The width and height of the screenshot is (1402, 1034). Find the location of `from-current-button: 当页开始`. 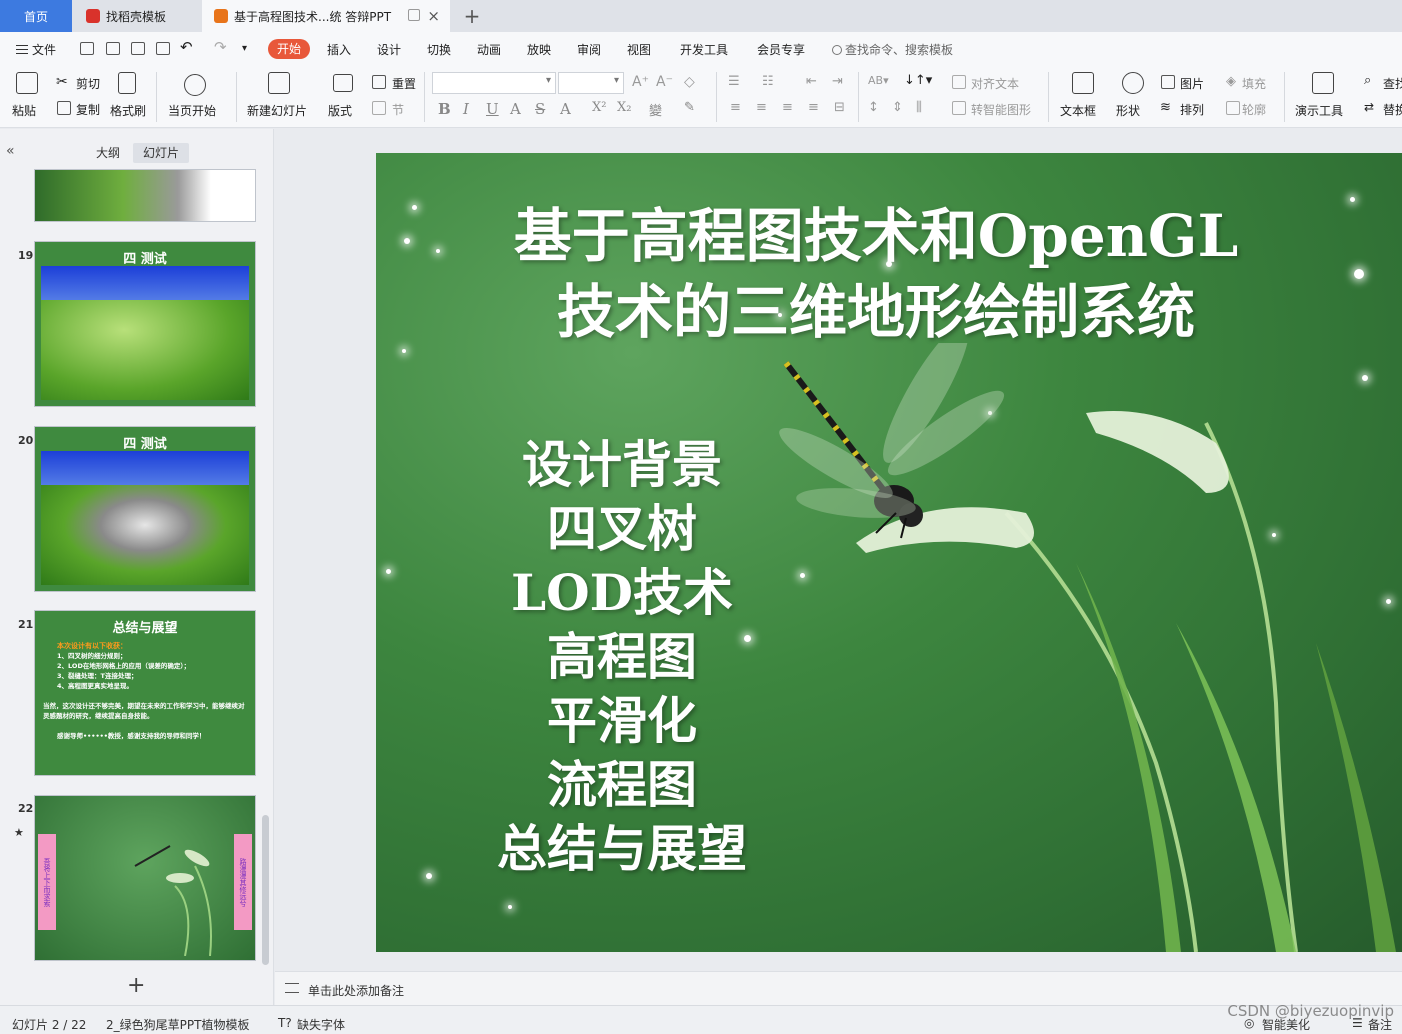

from-current-button: 当页开始 is located at coordinates (192, 110).